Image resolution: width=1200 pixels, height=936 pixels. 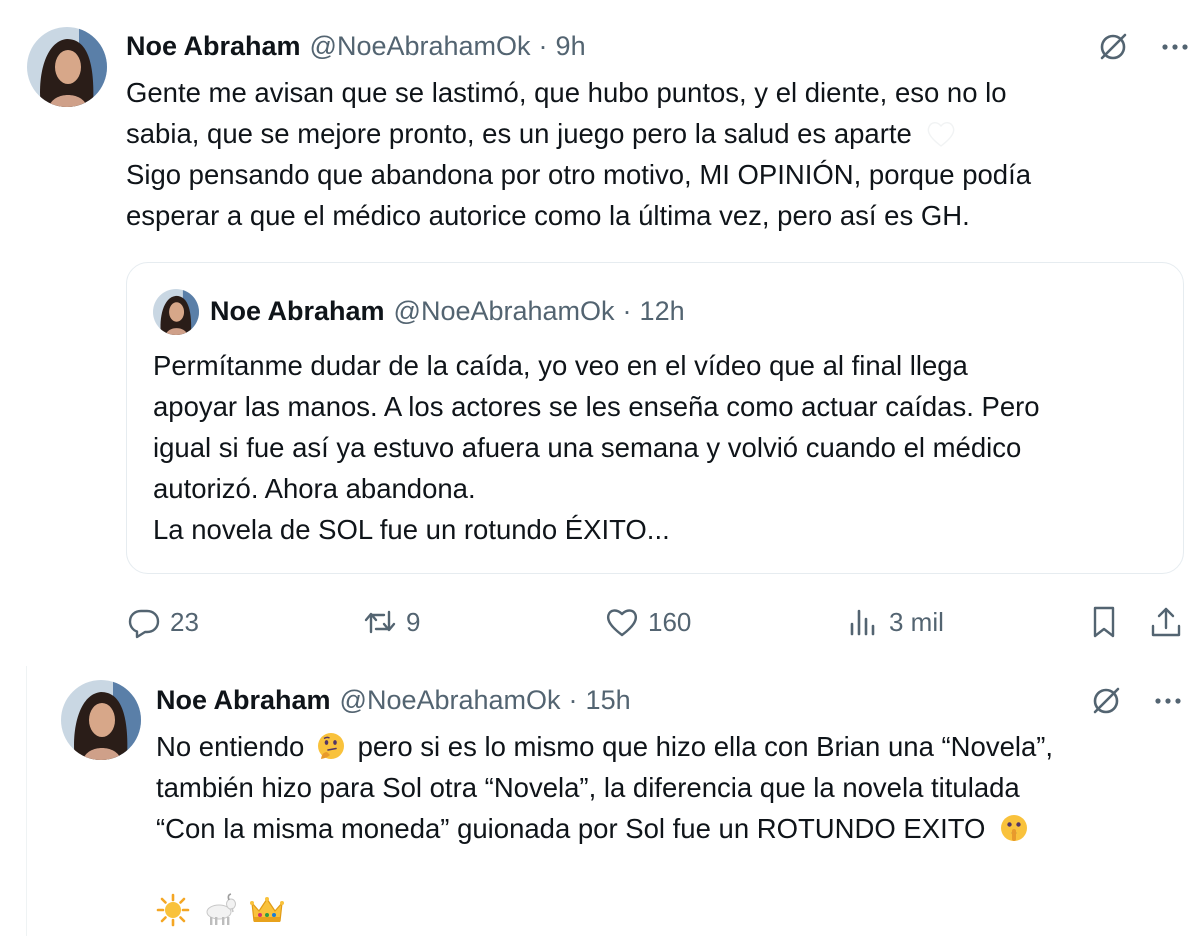 What do you see at coordinates (571, 46) in the screenshot?
I see `tweet-timestamp: 9h` at bounding box center [571, 46].